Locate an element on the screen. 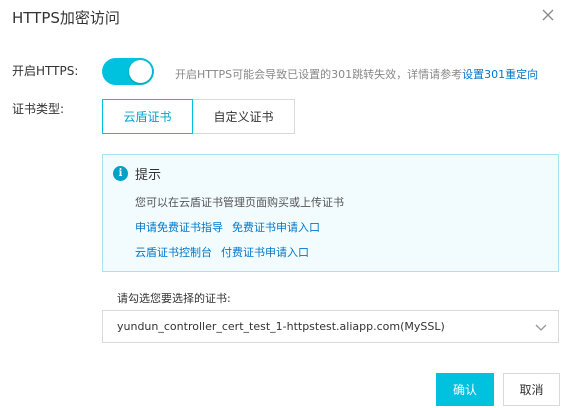 The image size is (569, 408). close-icon is located at coordinates (548, 15).